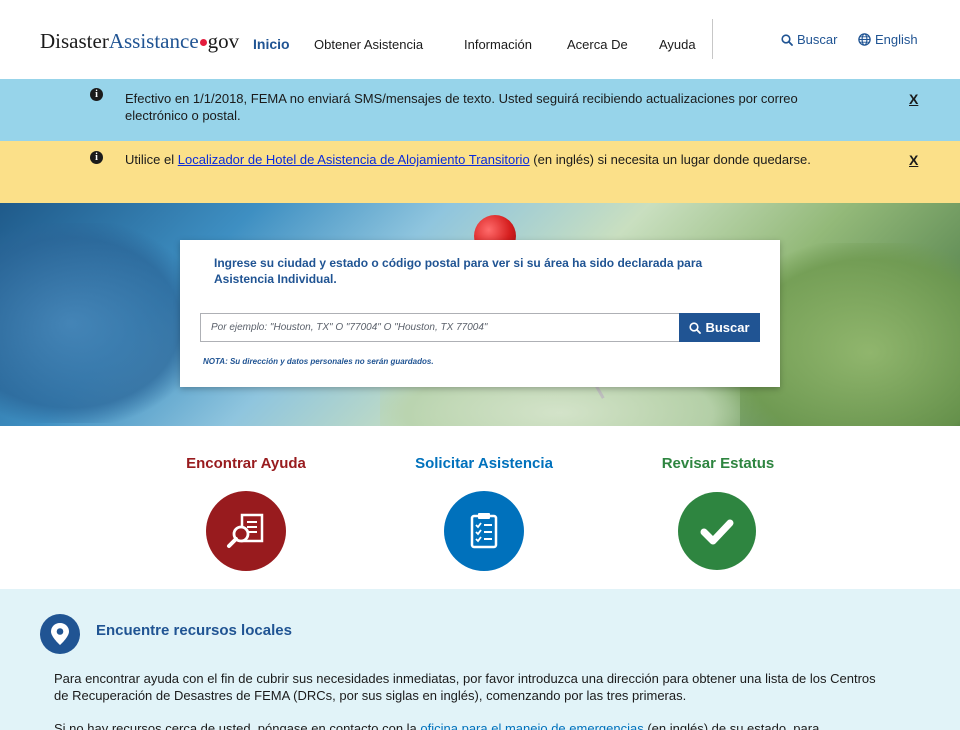 This screenshot has height=730, width=960. I want to click on area-search-input, so click(440, 327).